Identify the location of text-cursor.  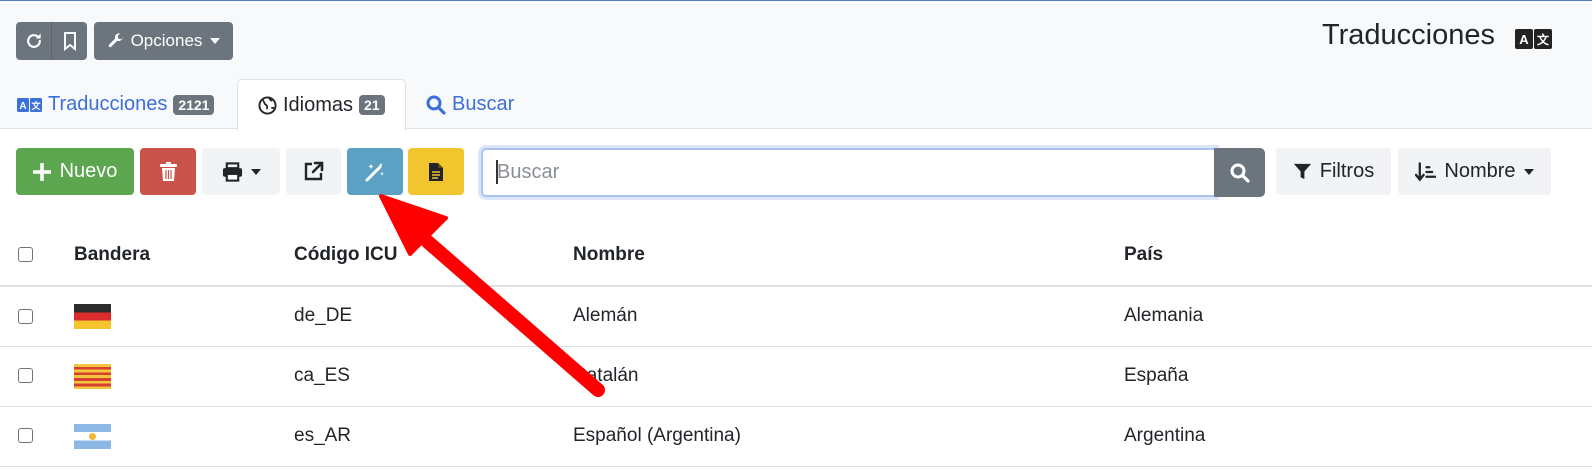
(497, 172).